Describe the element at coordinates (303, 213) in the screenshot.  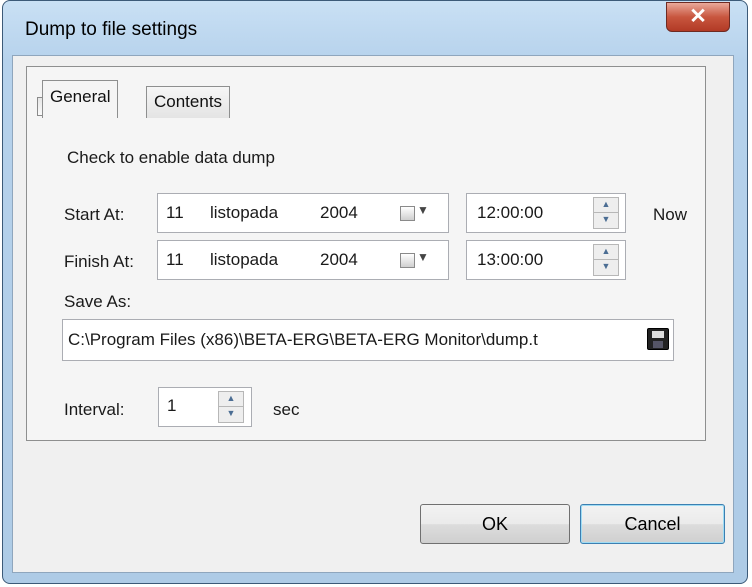
I see `start-date-picker: 11 listopada 2004 ▼` at that location.